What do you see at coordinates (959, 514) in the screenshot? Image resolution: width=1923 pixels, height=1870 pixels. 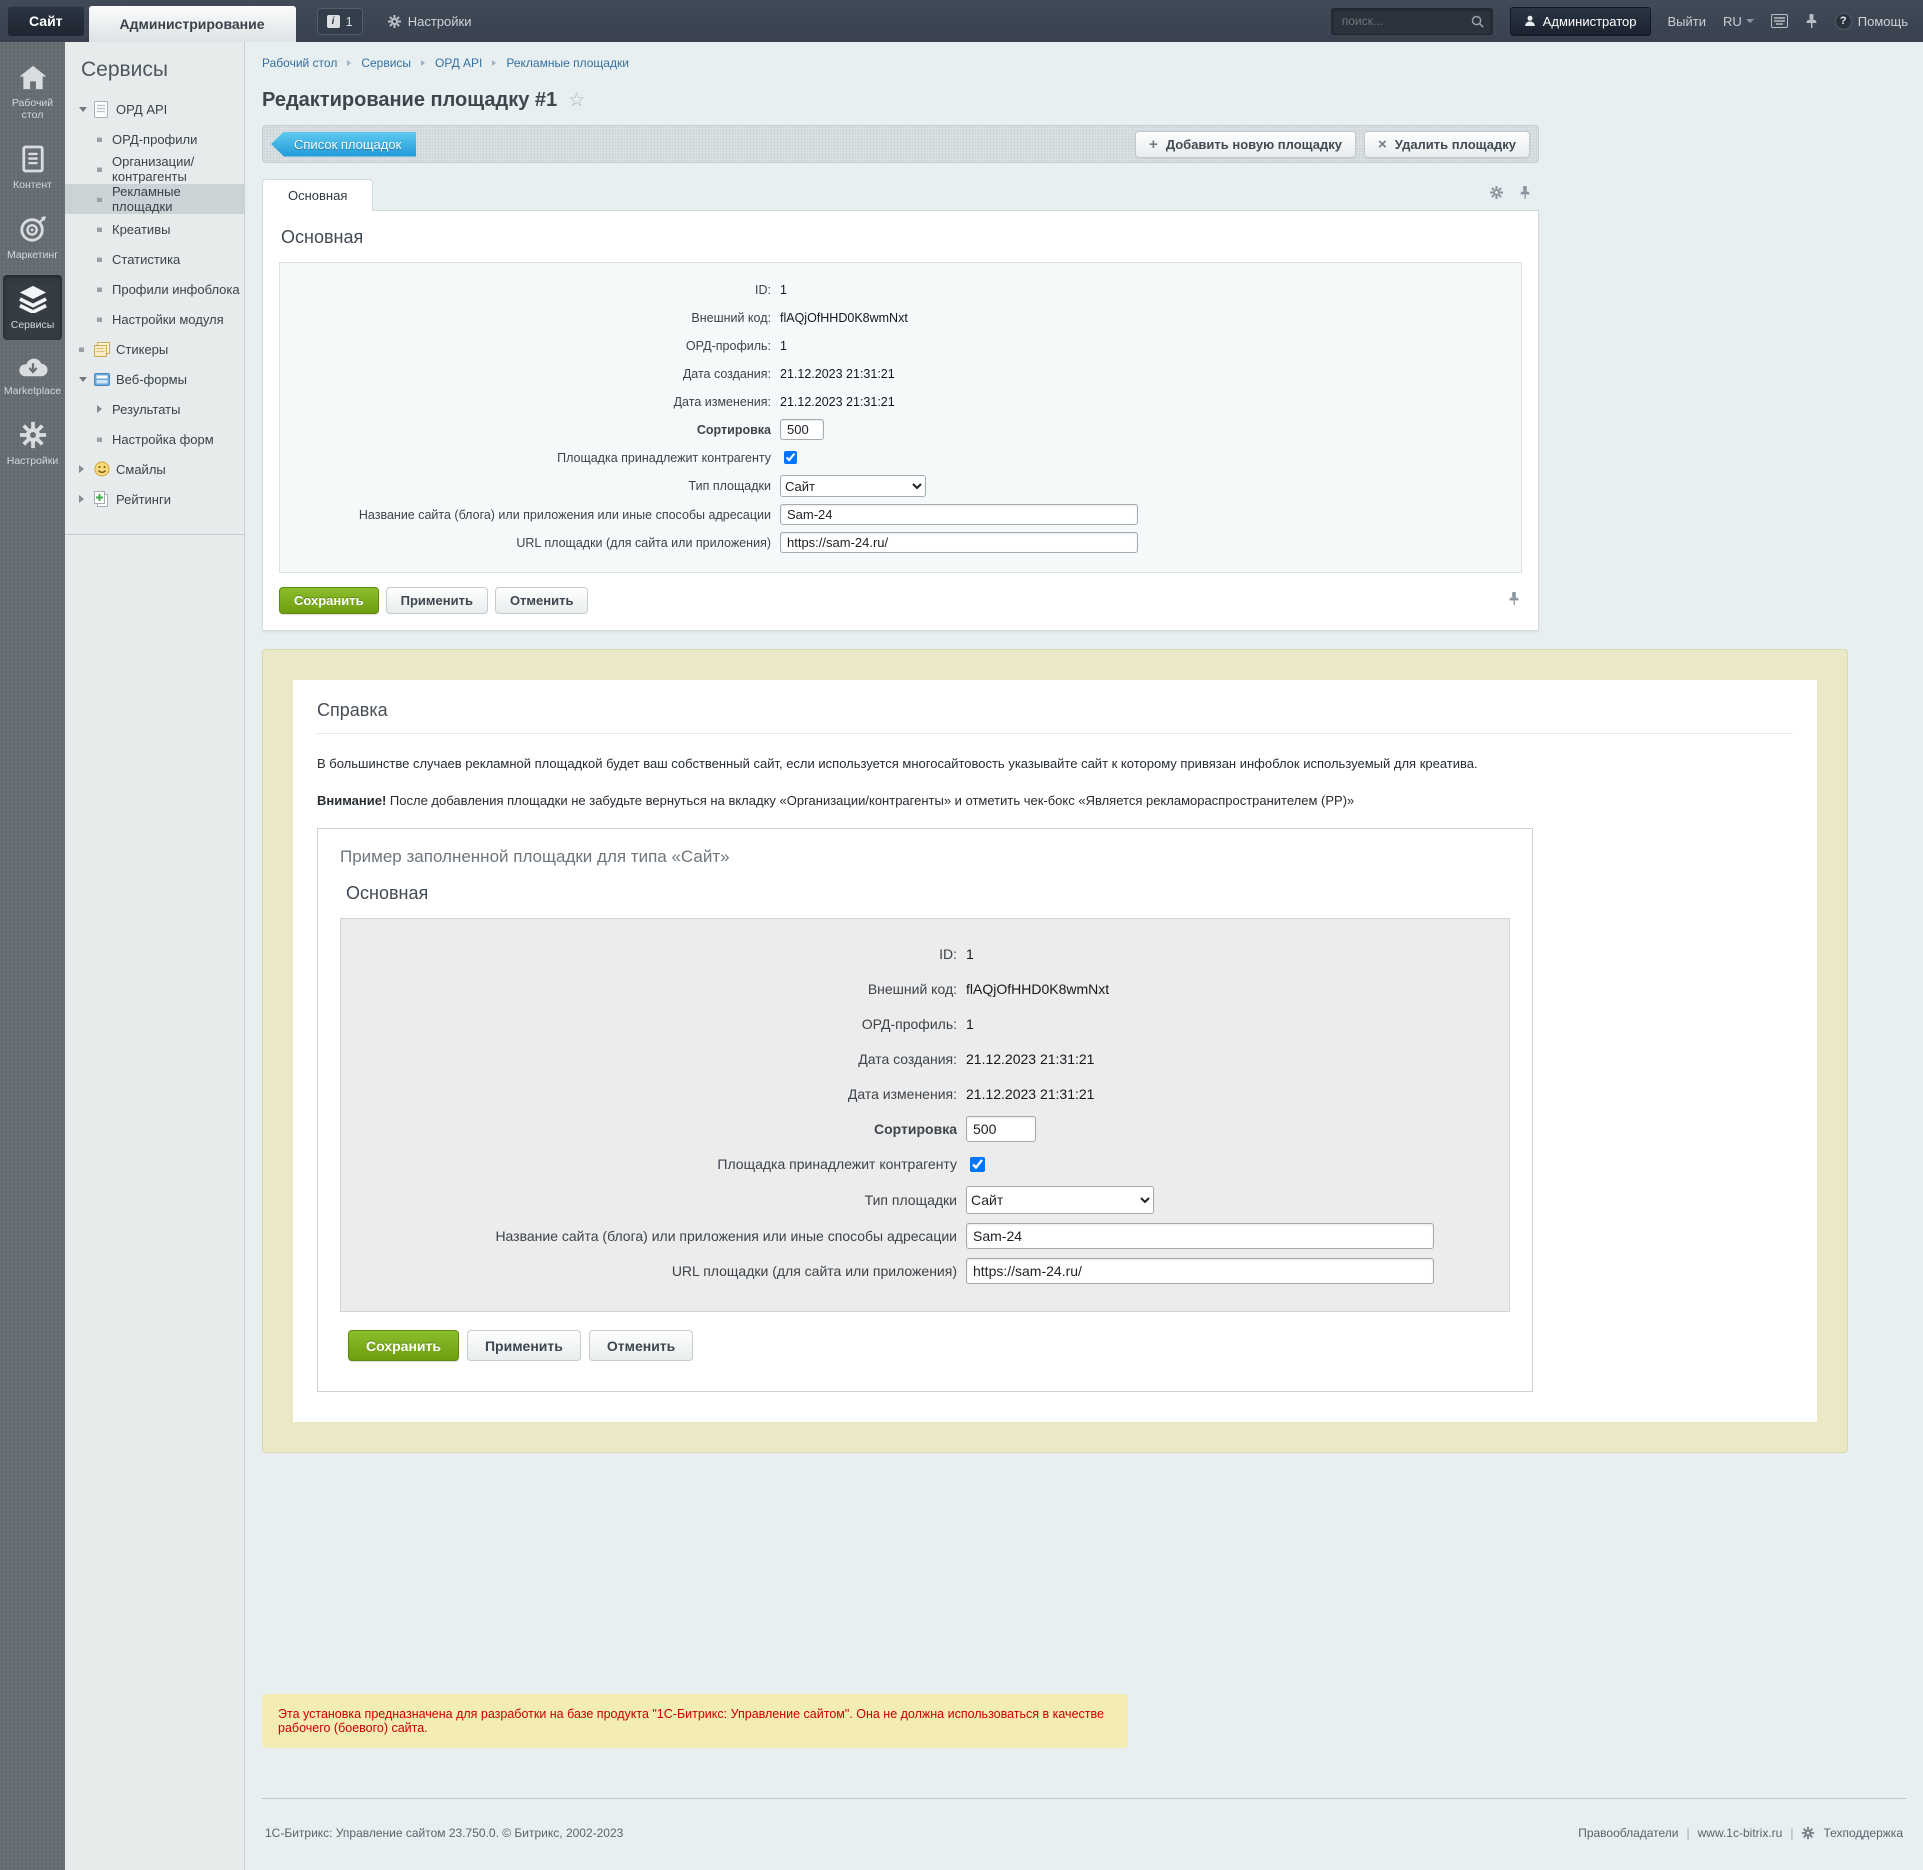 I see `site-name-input` at bounding box center [959, 514].